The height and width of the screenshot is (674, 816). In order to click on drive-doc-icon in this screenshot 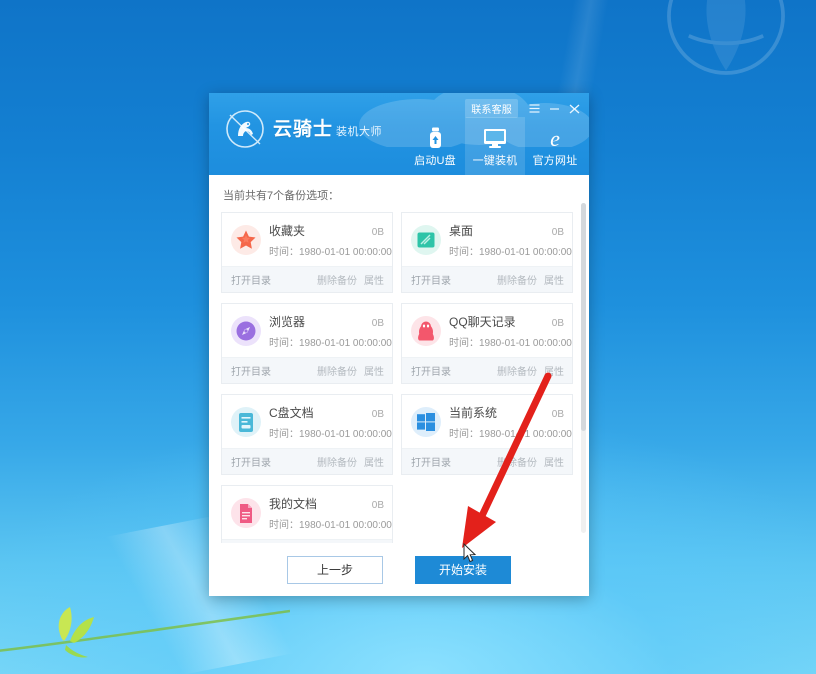, I will do `click(246, 422)`.